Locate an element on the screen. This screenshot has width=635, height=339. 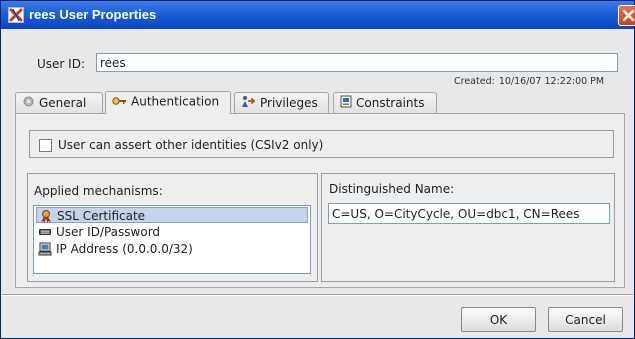
mechanism-label: User ID/Password is located at coordinates (108, 232).